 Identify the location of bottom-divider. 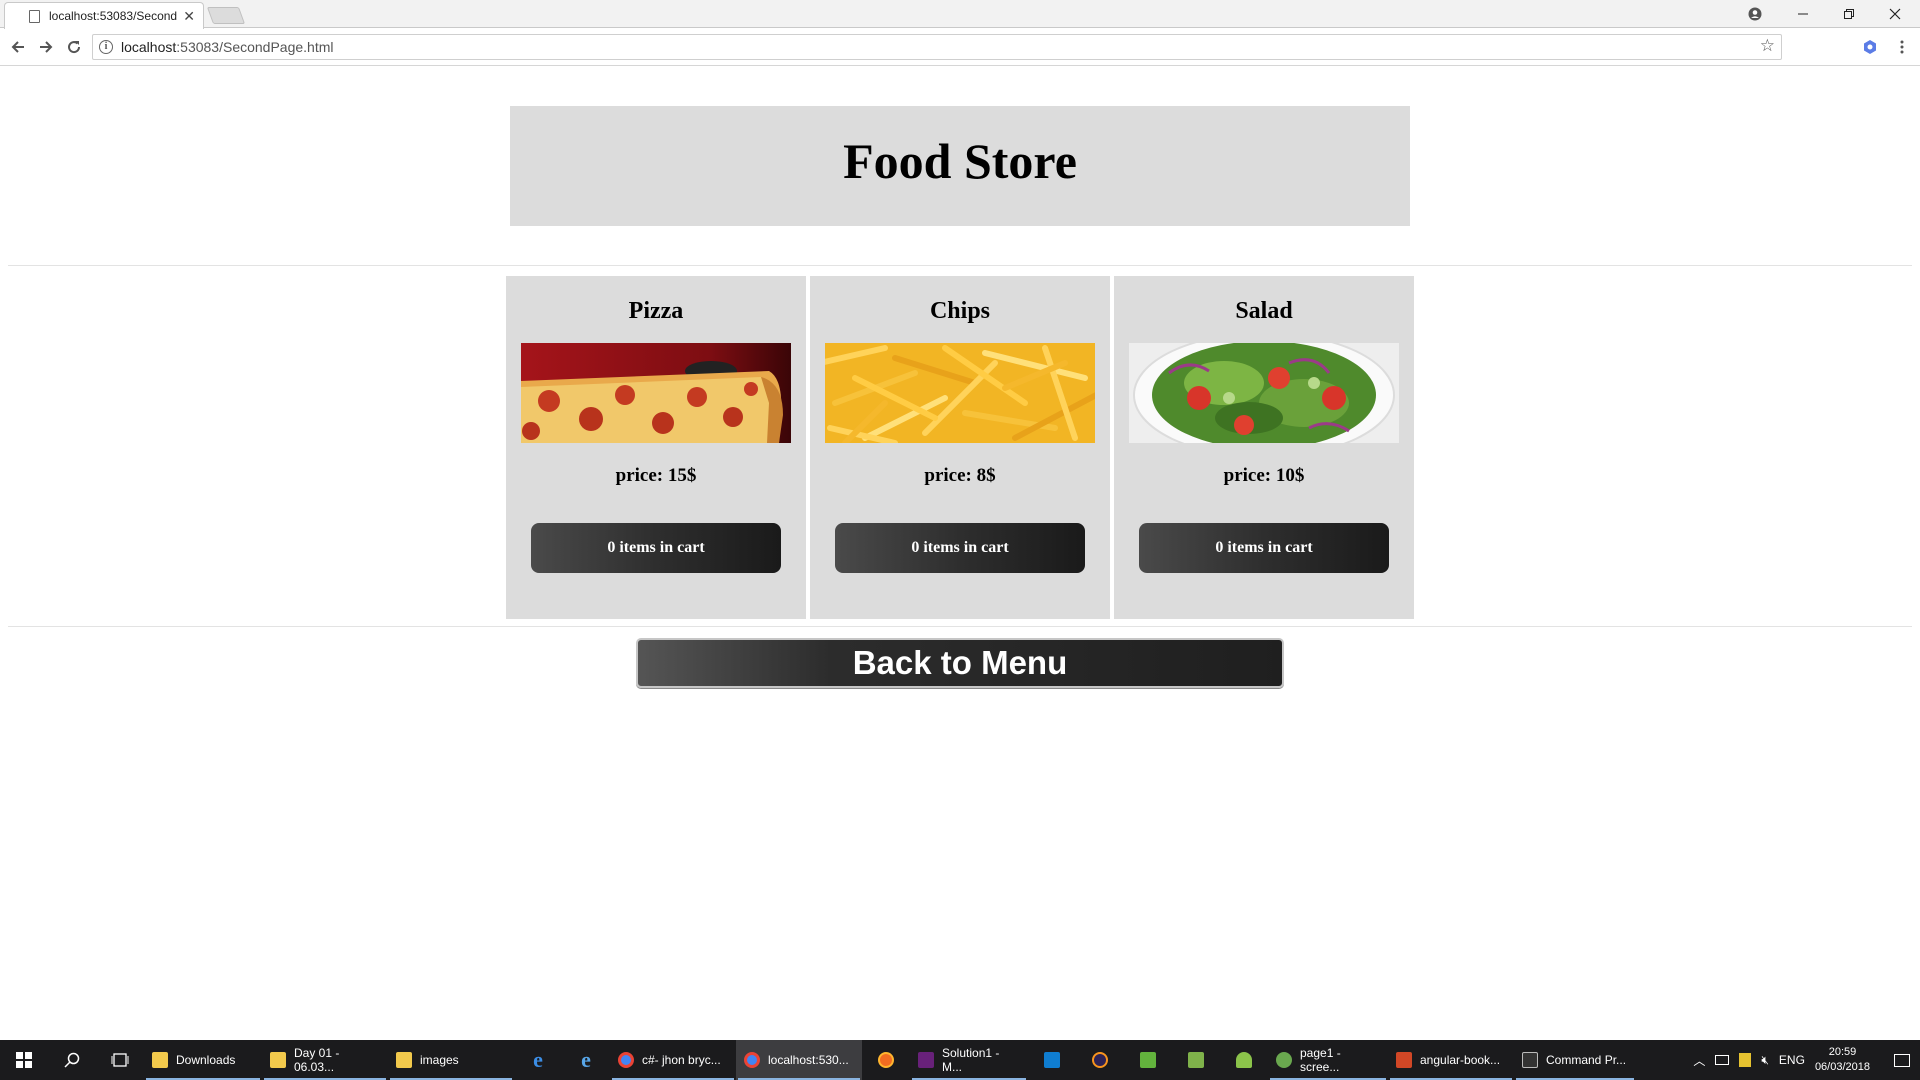
(960, 626).